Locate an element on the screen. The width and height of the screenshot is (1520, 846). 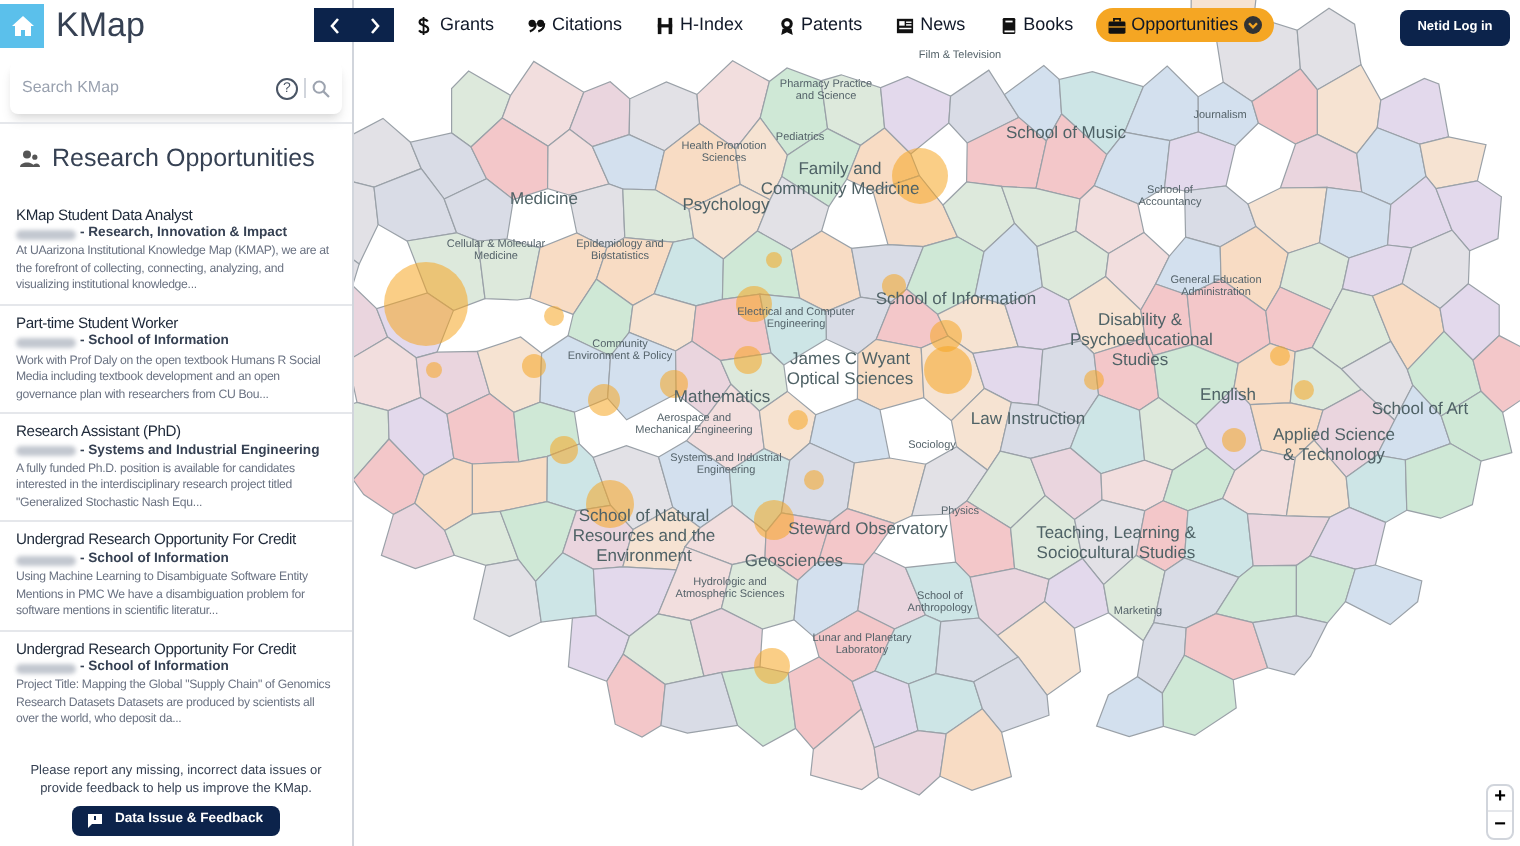
home-icon is located at coordinates (22, 26).